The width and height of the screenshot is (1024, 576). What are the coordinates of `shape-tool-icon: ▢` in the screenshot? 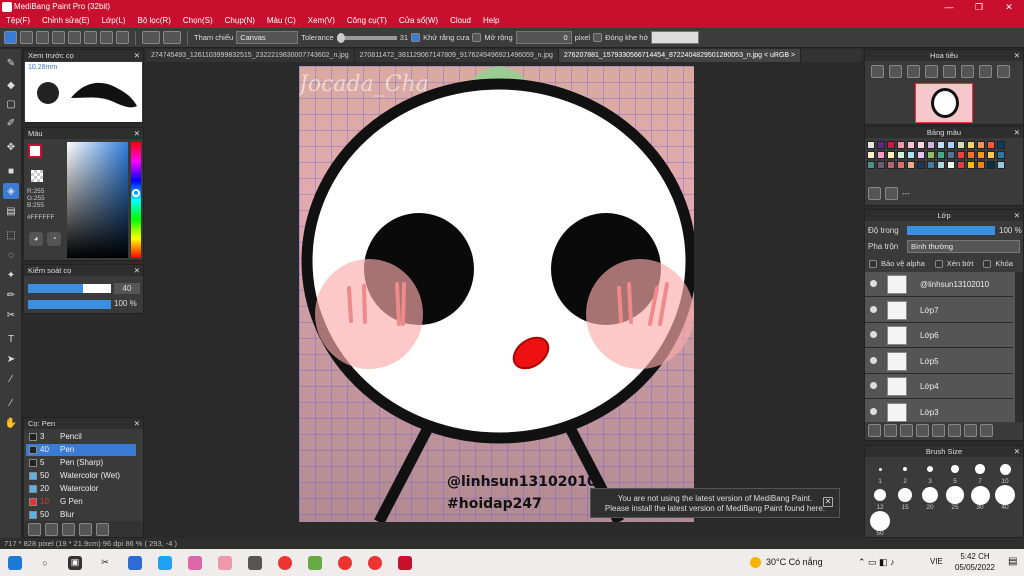 It's located at (11, 104).